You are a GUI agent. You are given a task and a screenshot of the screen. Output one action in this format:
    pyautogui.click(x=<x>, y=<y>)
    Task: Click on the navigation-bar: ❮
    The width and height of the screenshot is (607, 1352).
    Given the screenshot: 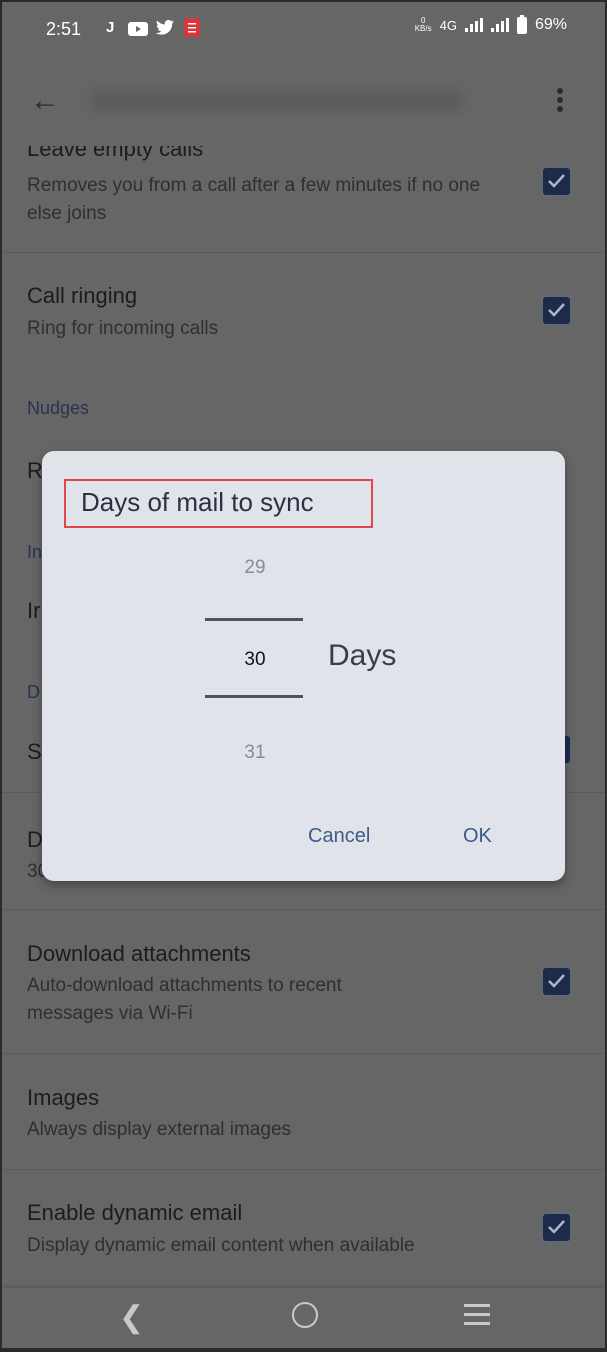 What is the action you would take?
    pyautogui.click(x=303, y=1317)
    